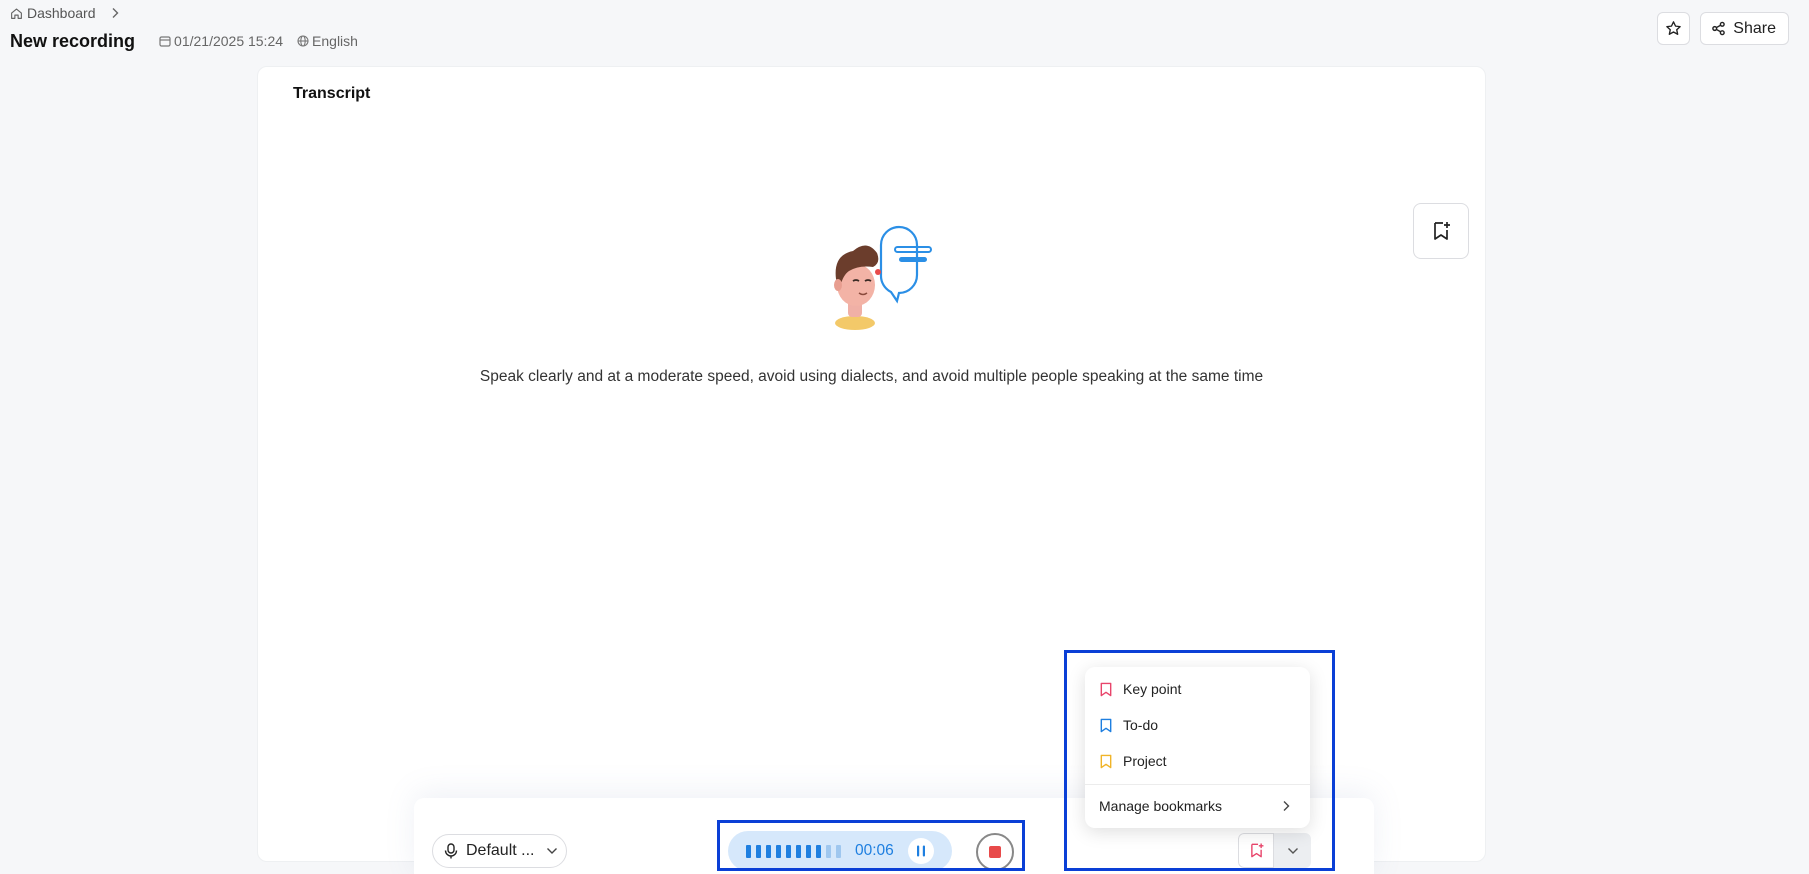 This screenshot has height=874, width=1809. I want to click on recording-language: English, so click(327, 41).